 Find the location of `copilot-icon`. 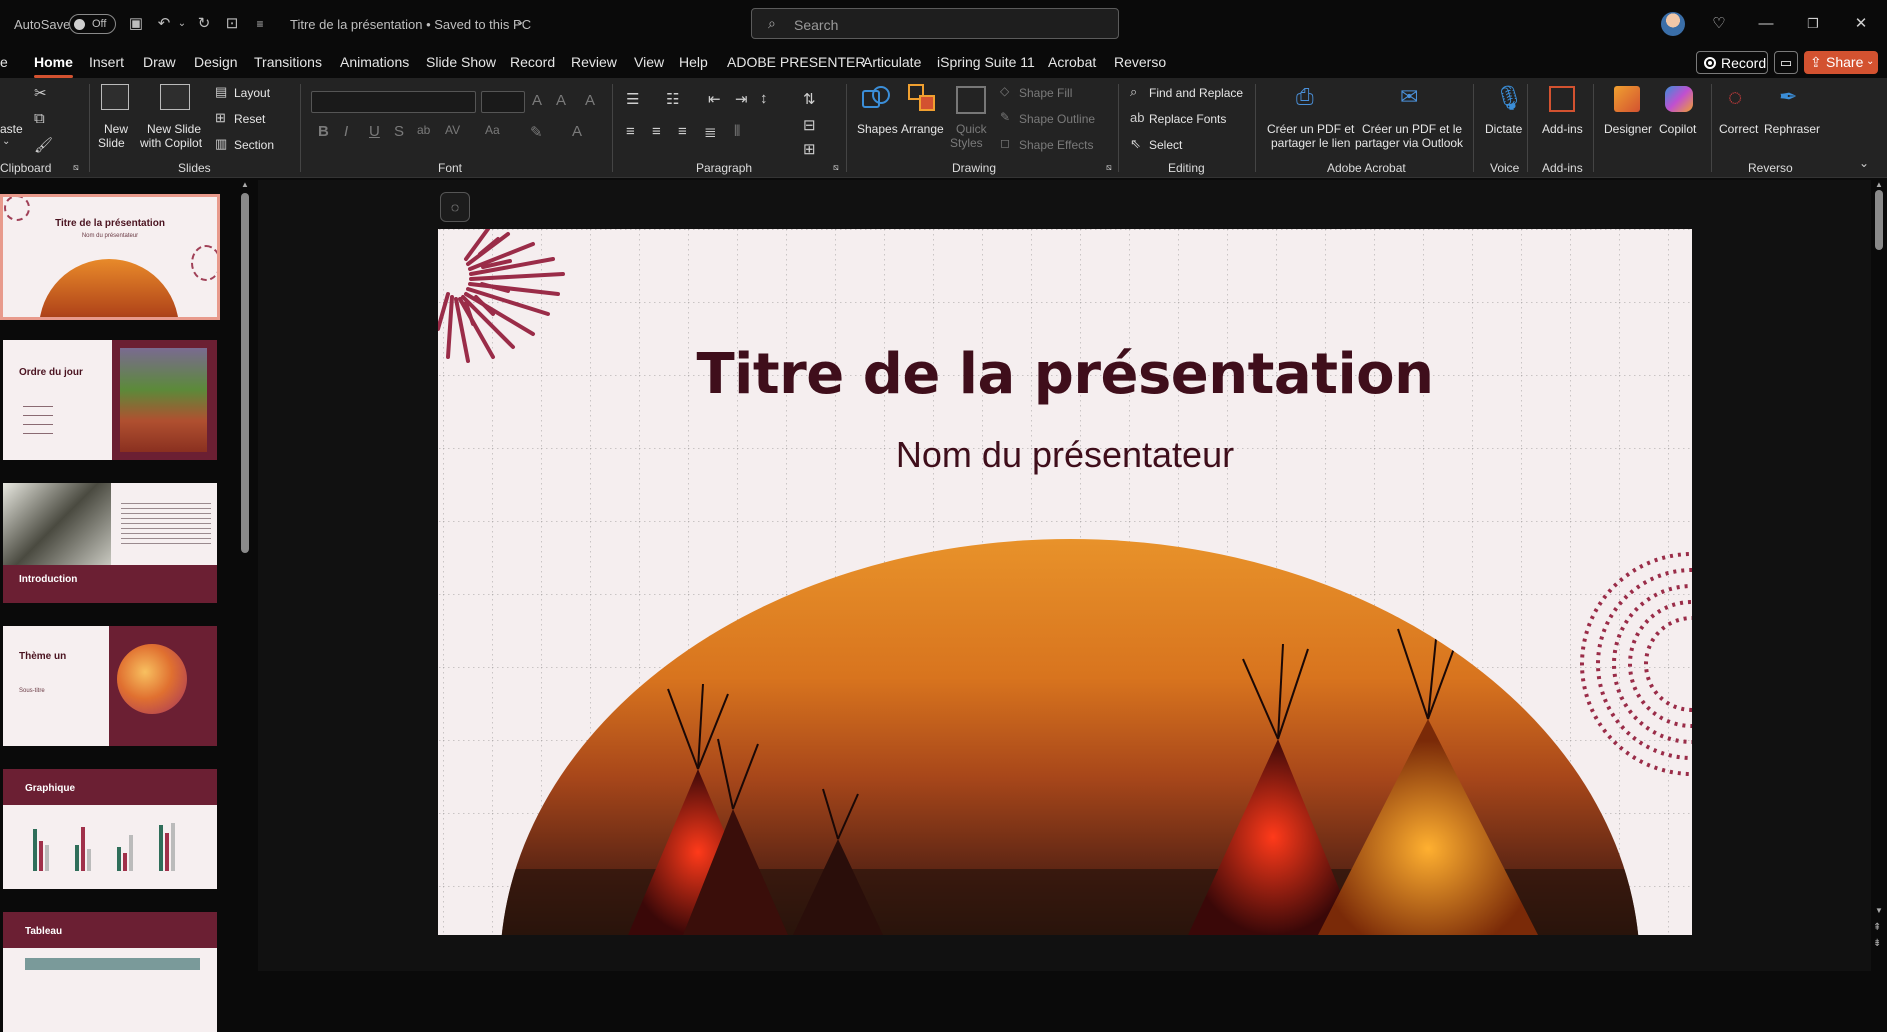

copilot-icon is located at coordinates (1679, 99).